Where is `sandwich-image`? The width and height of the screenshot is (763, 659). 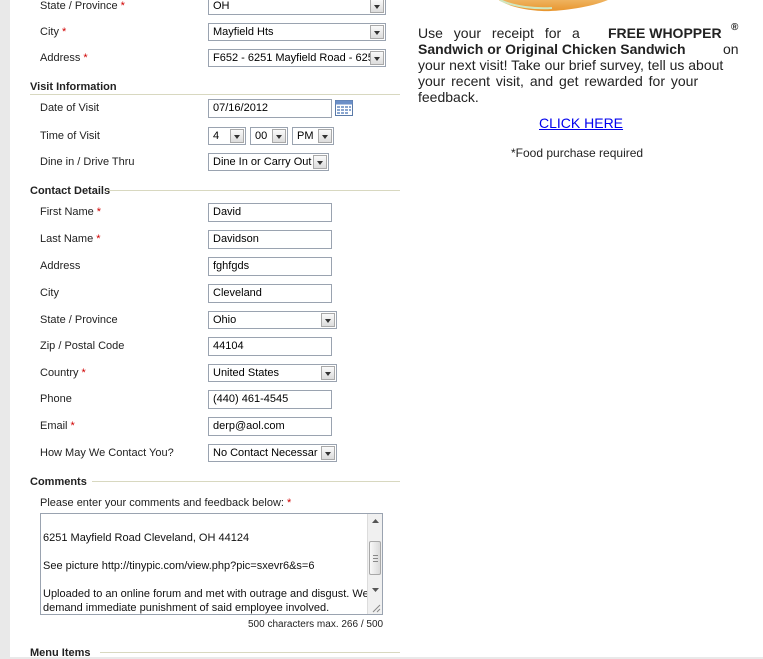
sandwich-image is located at coordinates (554, 6).